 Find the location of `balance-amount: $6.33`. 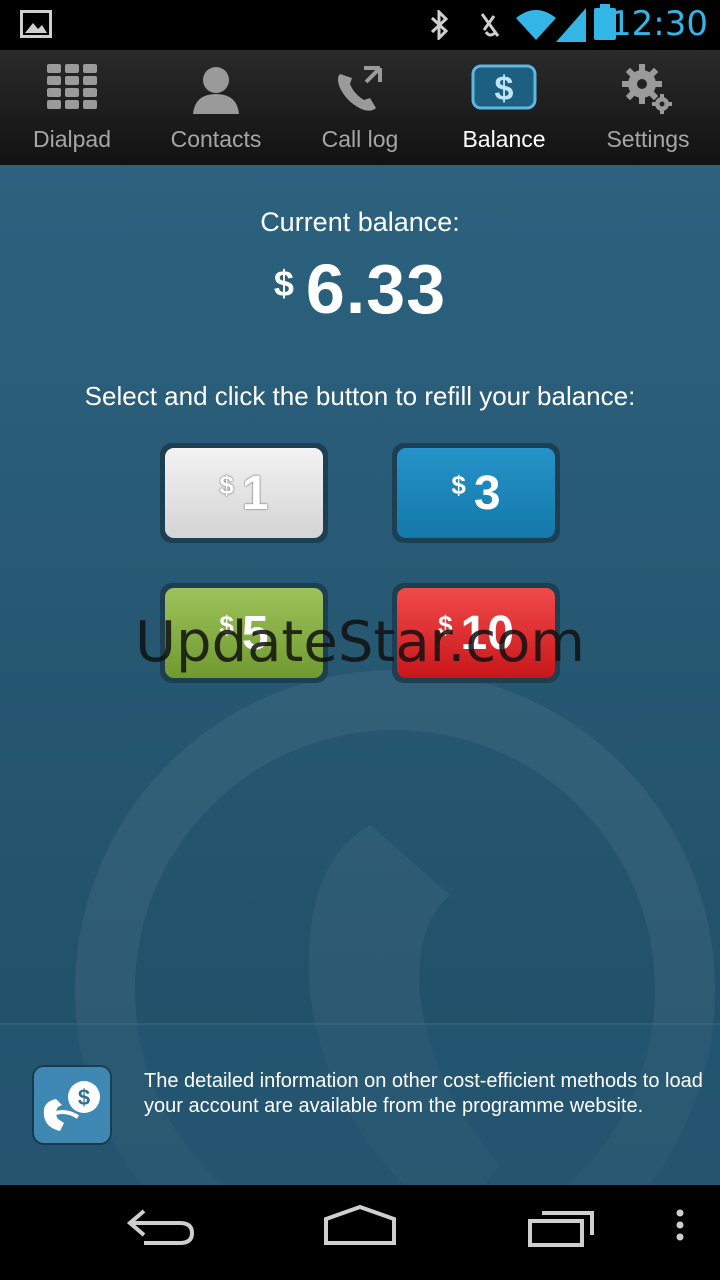

balance-amount: $6.33 is located at coordinates (360, 289).